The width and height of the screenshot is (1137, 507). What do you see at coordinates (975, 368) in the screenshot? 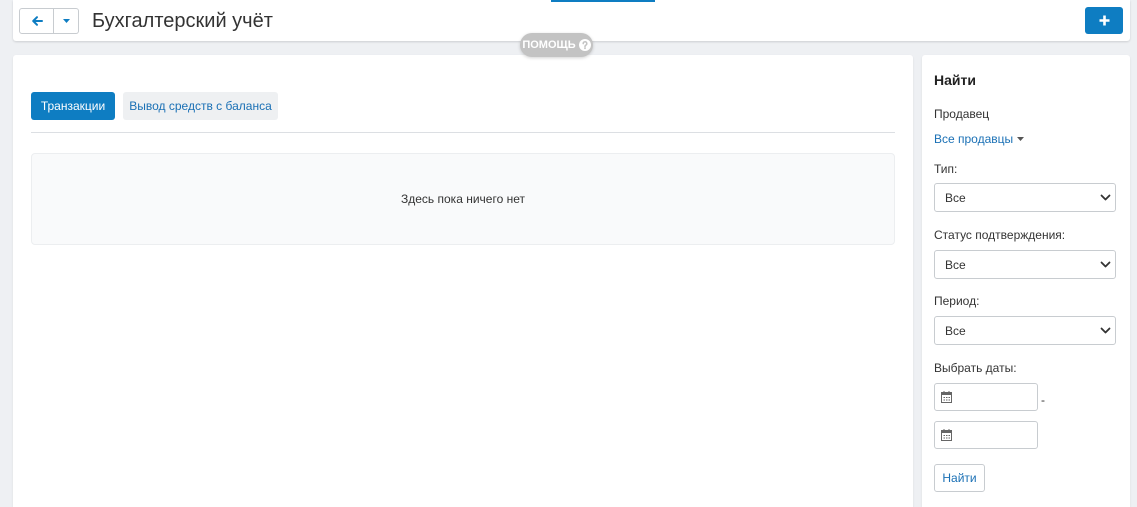
I see `dates-label: Выбрать даты:` at bounding box center [975, 368].